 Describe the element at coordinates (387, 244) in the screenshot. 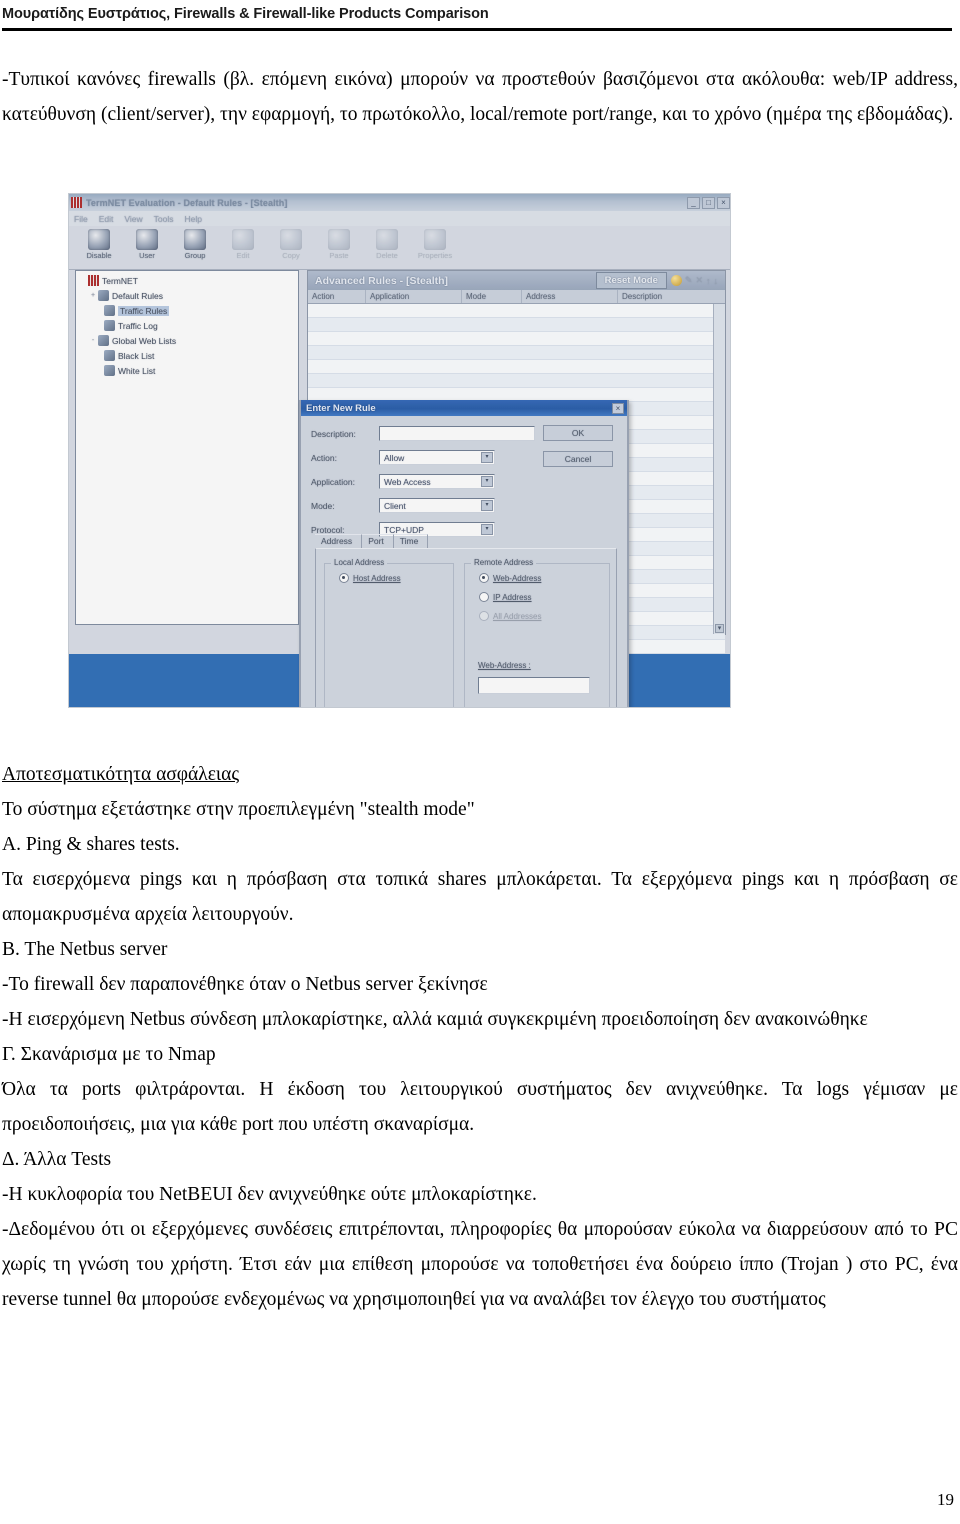

I see `toolbar-button-delete: Delete` at that location.